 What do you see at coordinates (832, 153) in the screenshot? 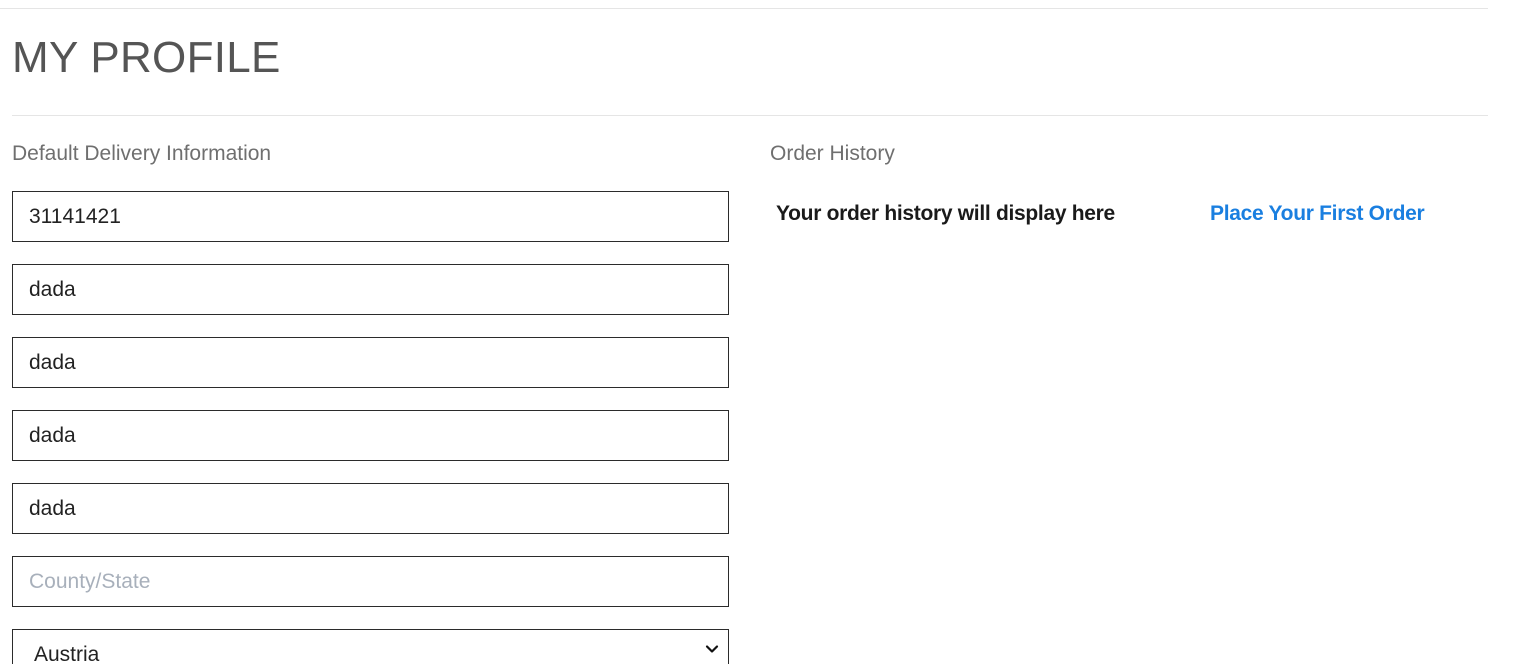
I see `order-history-heading: Order History` at bounding box center [832, 153].